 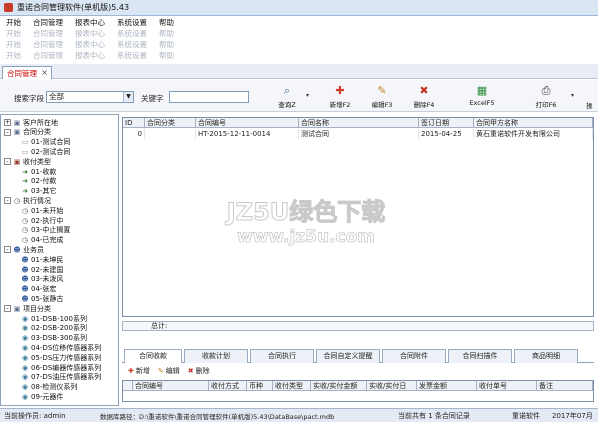 What do you see at coordinates (424, 97) in the screenshot?
I see `delete-button: ✖ 删除F4` at bounding box center [424, 97].